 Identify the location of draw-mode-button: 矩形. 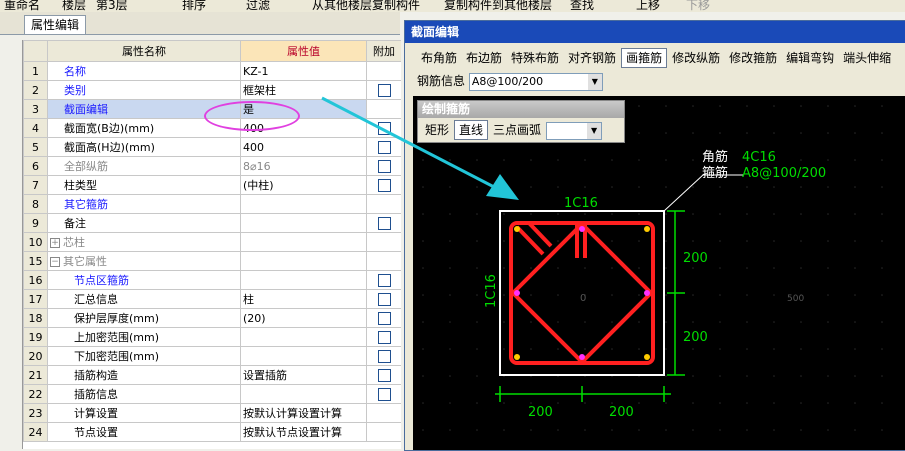
(437, 130).